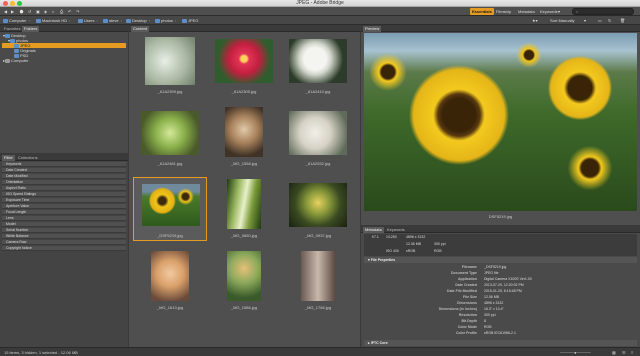  Describe the element at coordinates (64, 230) in the screenshot. I see `filter-serial-number: Serial Number` at that location.